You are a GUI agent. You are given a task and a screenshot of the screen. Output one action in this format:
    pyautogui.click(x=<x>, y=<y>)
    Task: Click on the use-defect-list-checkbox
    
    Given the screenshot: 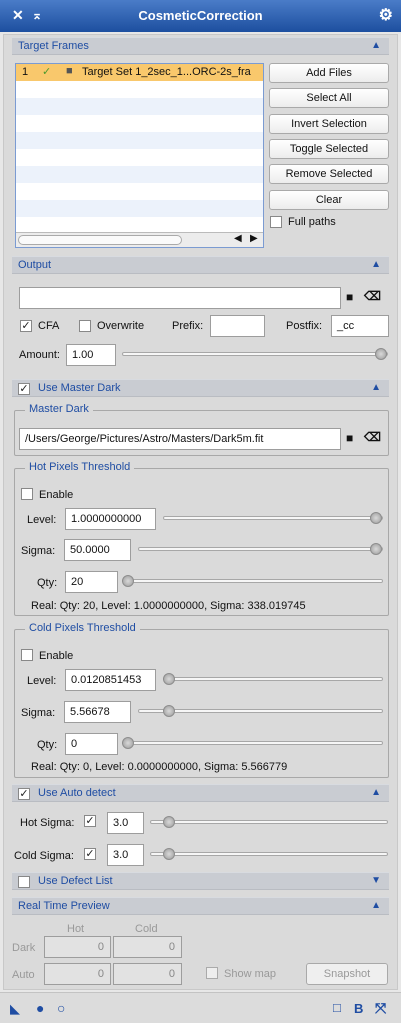 What is the action you would take?
    pyautogui.click(x=24, y=882)
    